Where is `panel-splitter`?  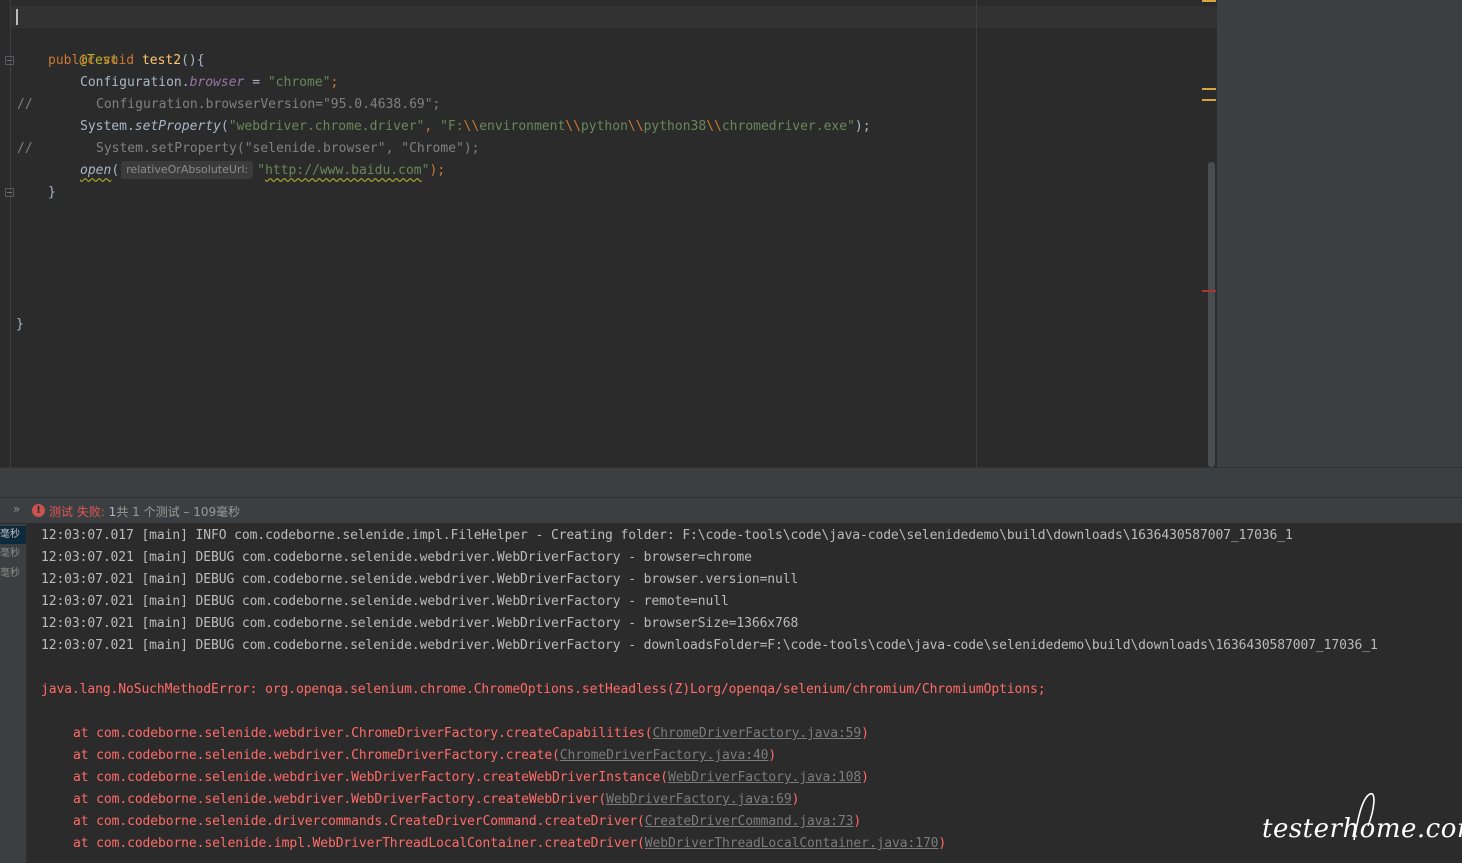 panel-splitter is located at coordinates (731, 482).